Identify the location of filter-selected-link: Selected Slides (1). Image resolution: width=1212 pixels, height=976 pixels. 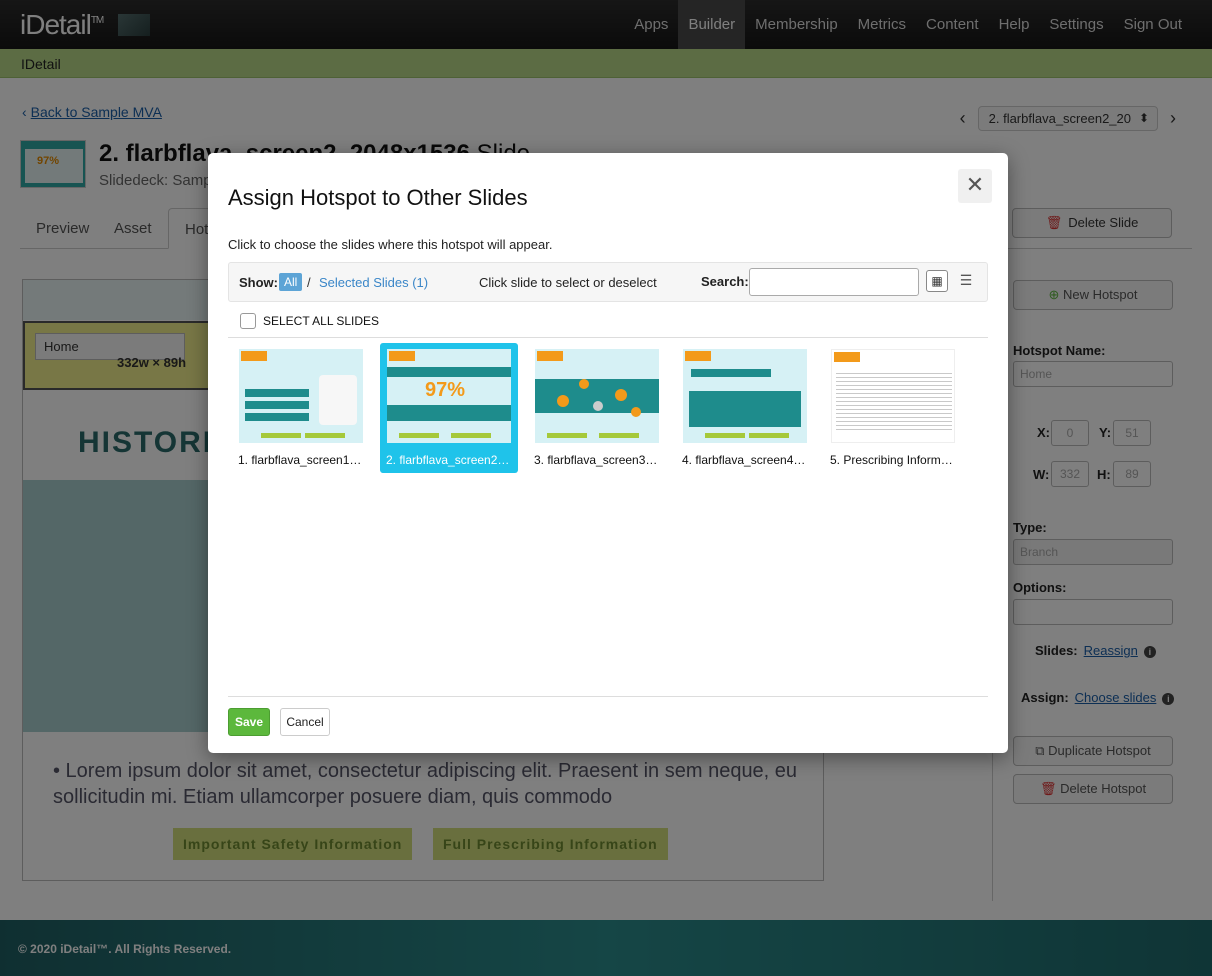
(373, 282).